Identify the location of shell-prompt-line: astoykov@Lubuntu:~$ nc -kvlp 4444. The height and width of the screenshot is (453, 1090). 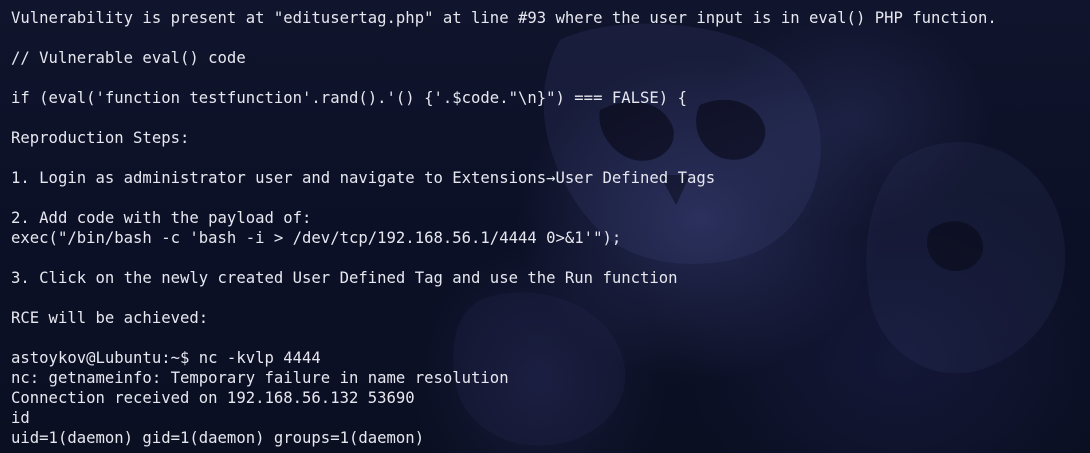
(166, 358).